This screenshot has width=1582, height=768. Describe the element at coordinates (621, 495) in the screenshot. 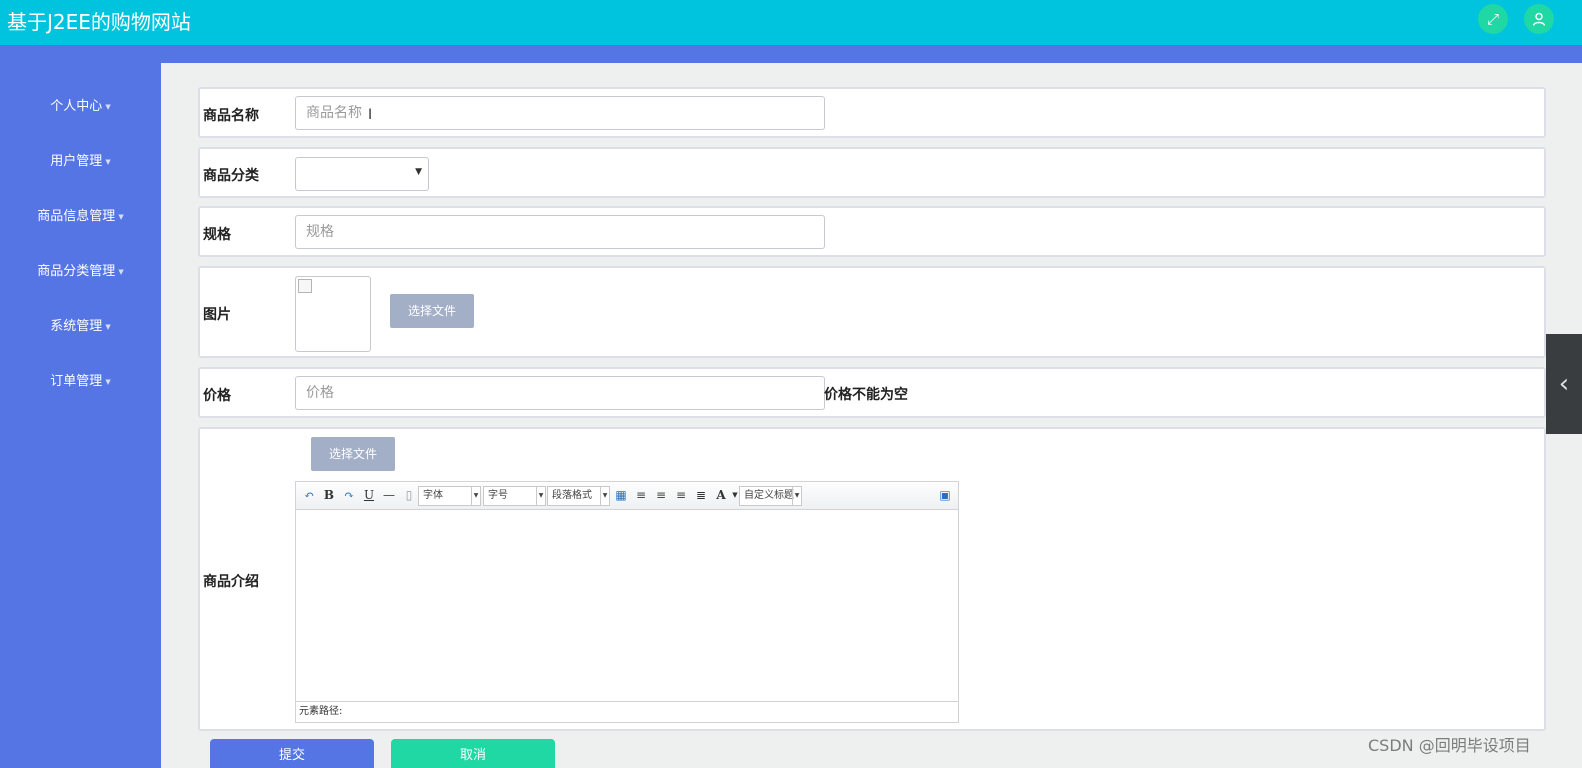

I see `table-icon: ▦` at that location.